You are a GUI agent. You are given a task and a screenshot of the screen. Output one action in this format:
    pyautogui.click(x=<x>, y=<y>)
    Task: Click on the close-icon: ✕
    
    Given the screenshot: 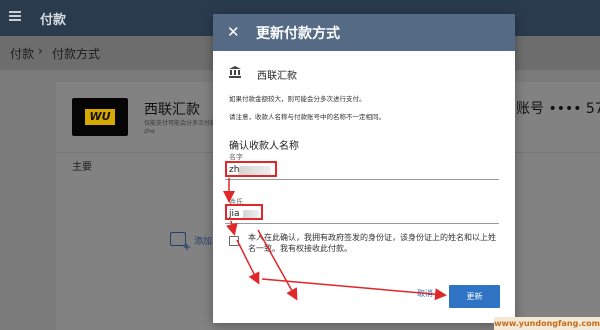 What is the action you would take?
    pyautogui.click(x=233, y=32)
    